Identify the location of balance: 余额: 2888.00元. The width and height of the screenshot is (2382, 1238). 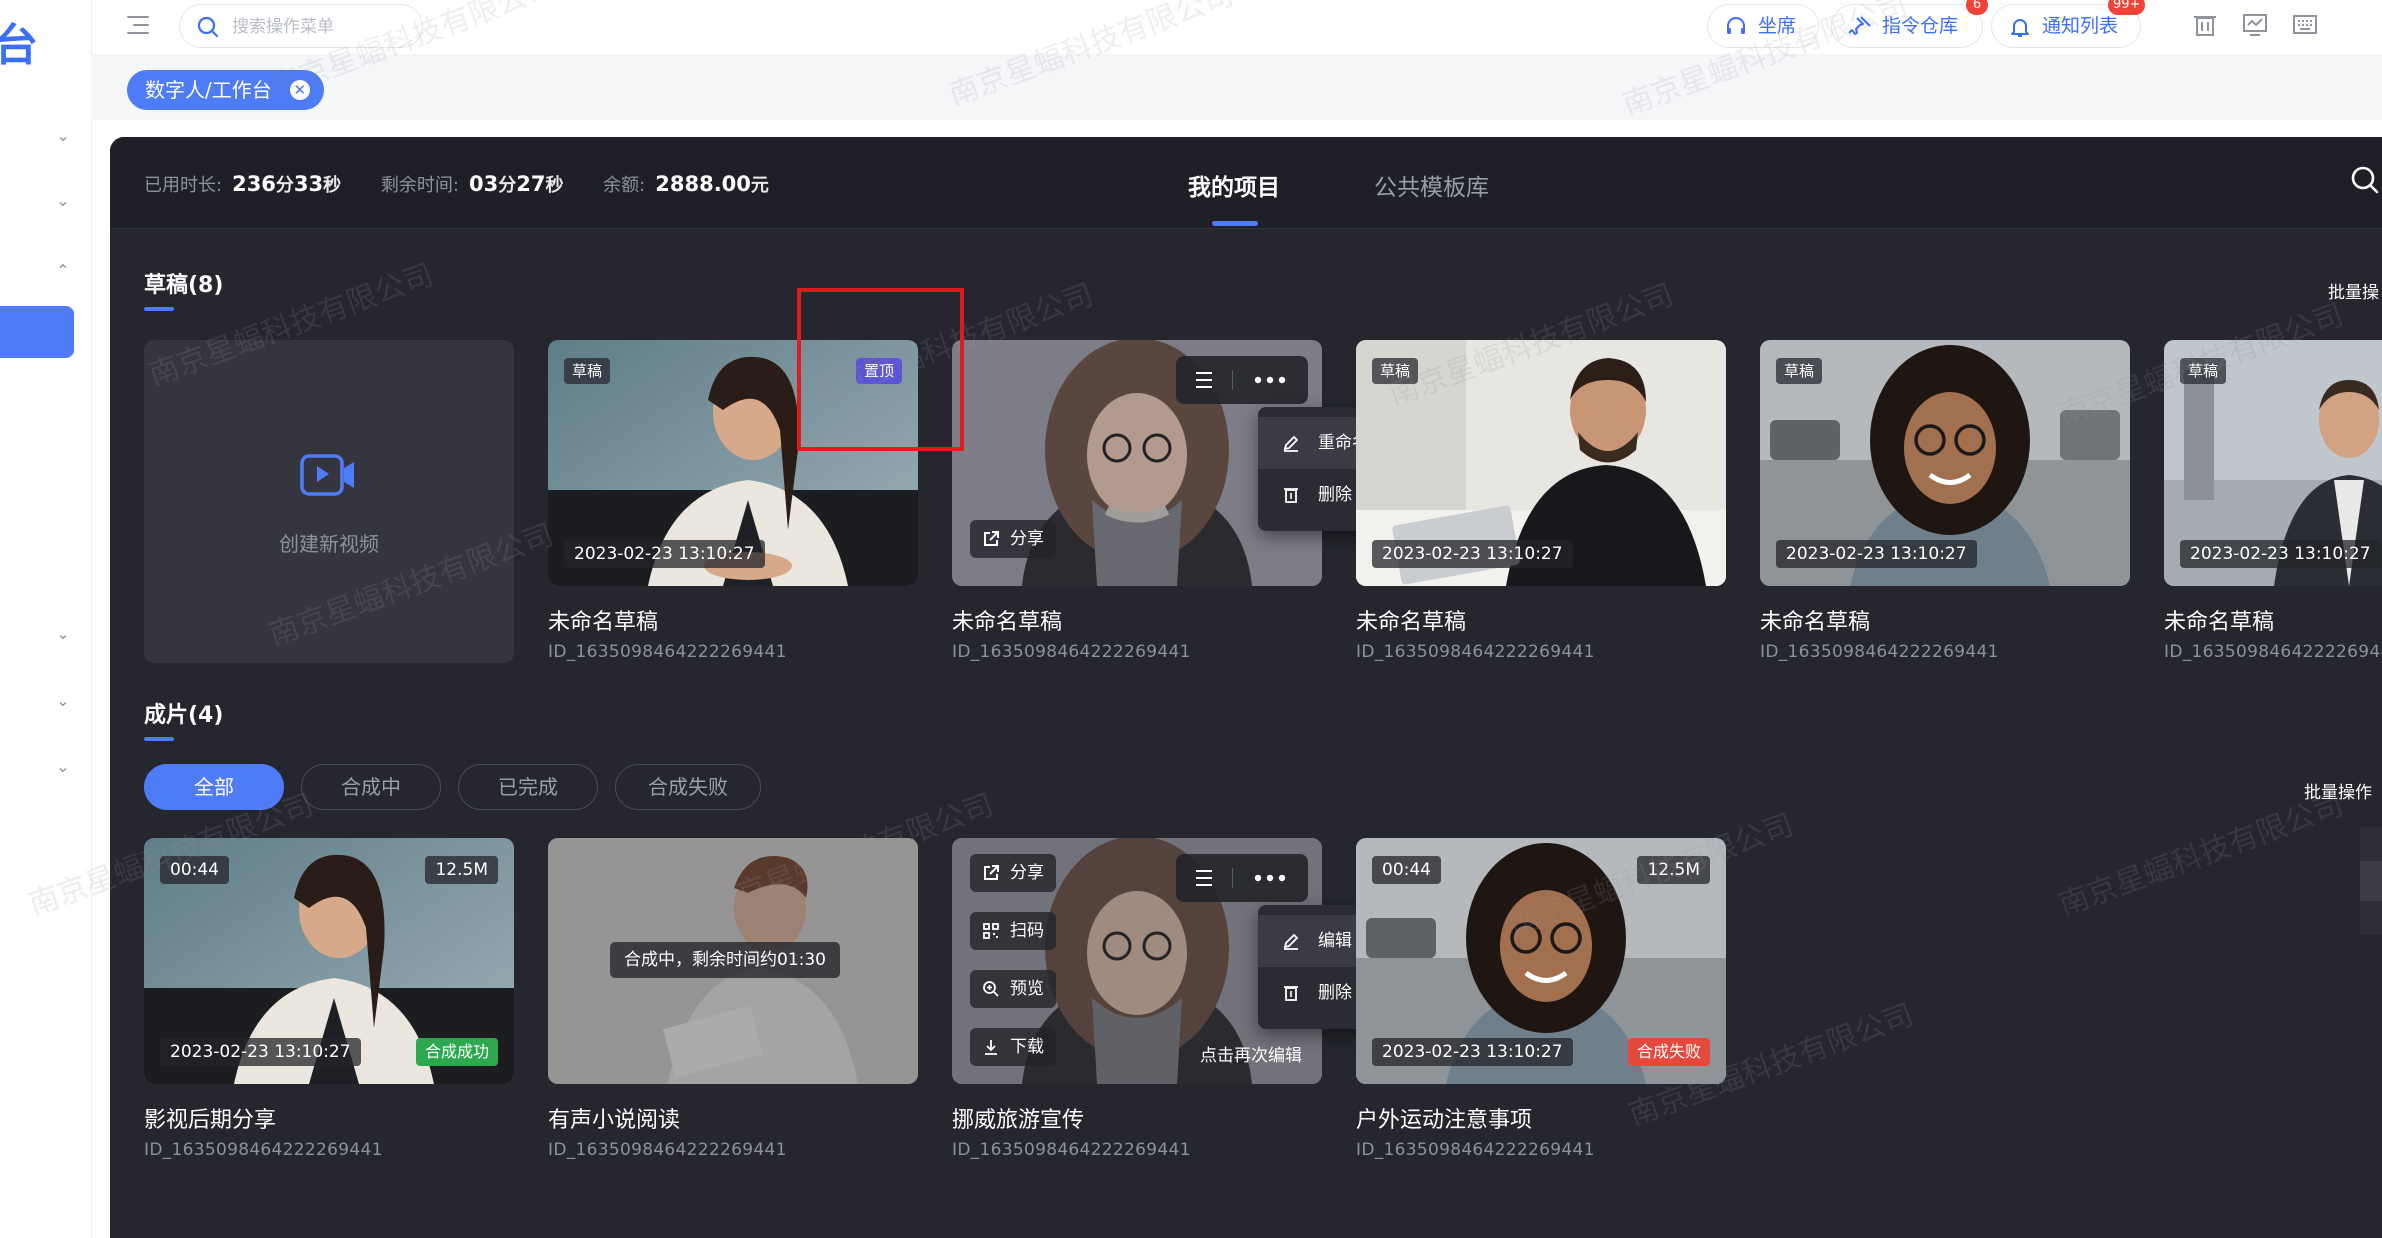
(686, 184).